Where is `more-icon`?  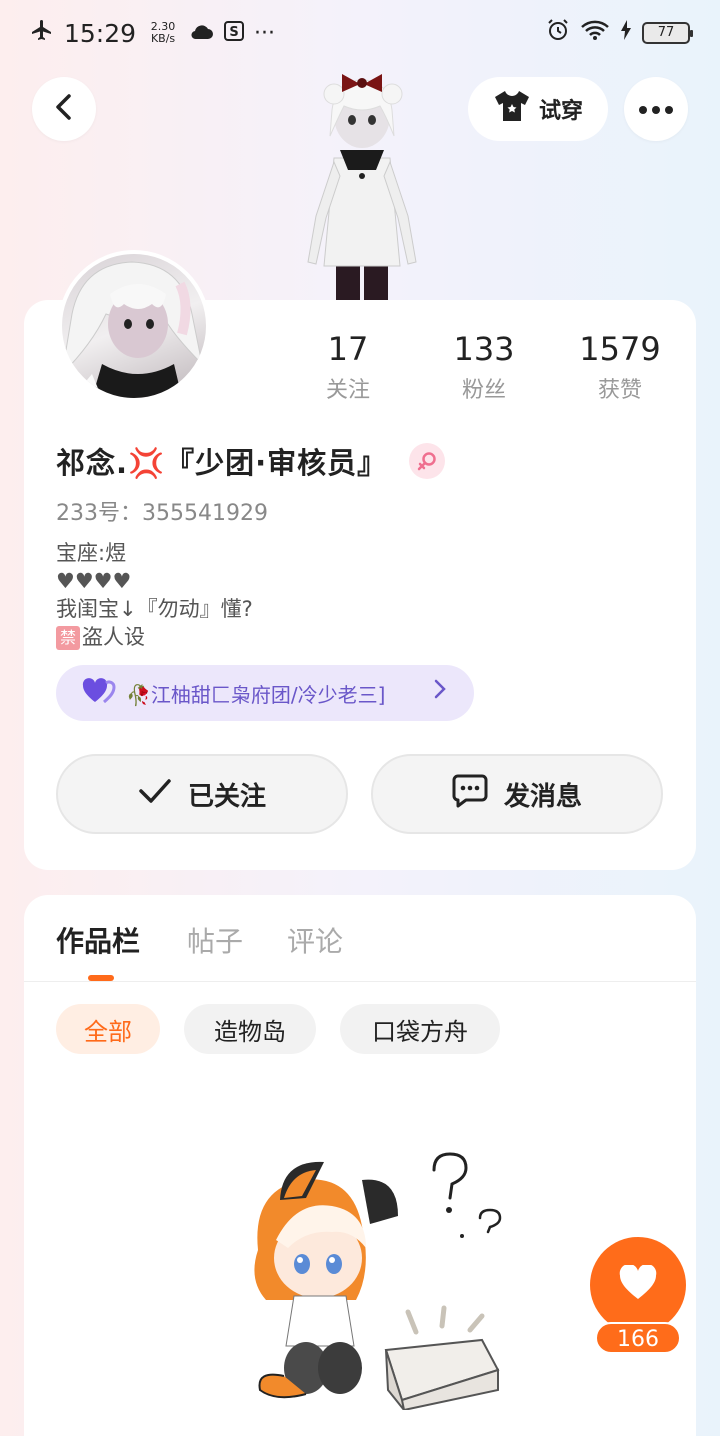 more-icon is located at coordinates (656, 109).